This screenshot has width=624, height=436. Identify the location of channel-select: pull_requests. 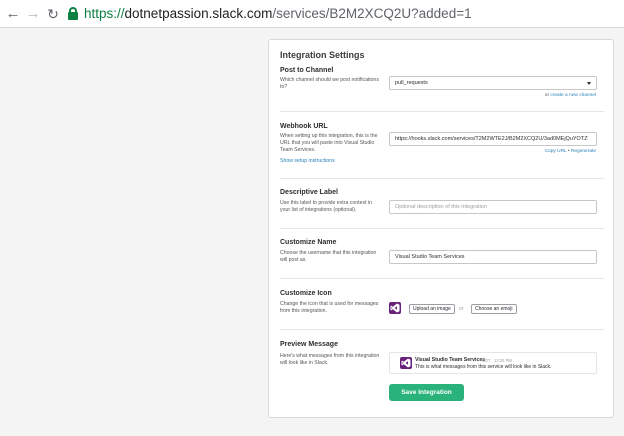
(493, 83).